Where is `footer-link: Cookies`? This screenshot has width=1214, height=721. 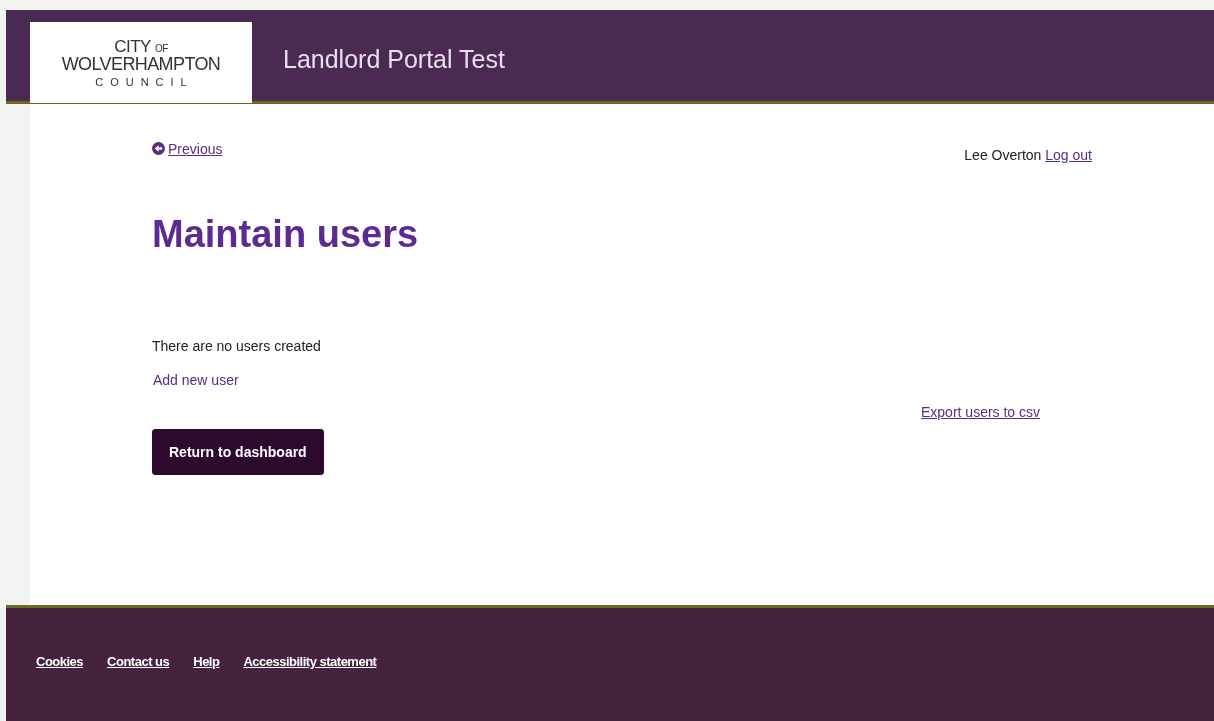
footer-link: Cookies is located at coordinates (60, 662).